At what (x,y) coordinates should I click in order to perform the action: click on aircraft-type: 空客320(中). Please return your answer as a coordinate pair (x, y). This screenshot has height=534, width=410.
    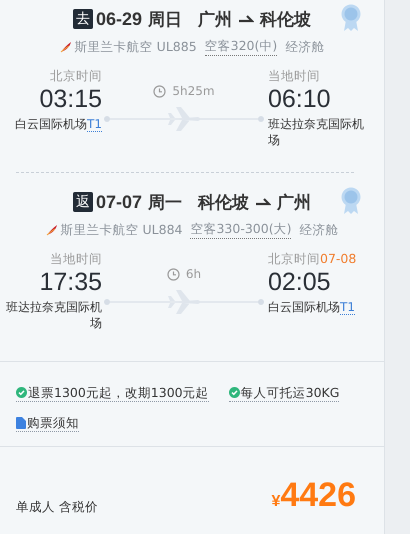
    Looking at the image, I should click on (241, 47).